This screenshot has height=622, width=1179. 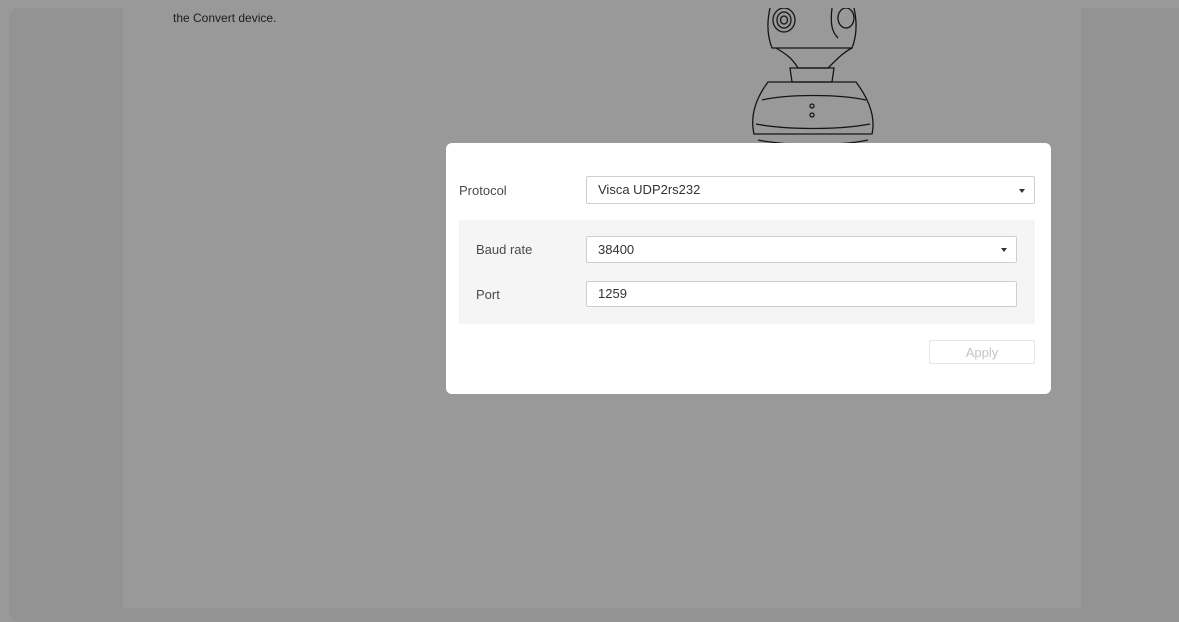 What do you see at coordinates (747, 272) in the screenshot?
I see `serial-options-panel: Baud rate 38400 Port 1259` at bounding box center [747, 272].